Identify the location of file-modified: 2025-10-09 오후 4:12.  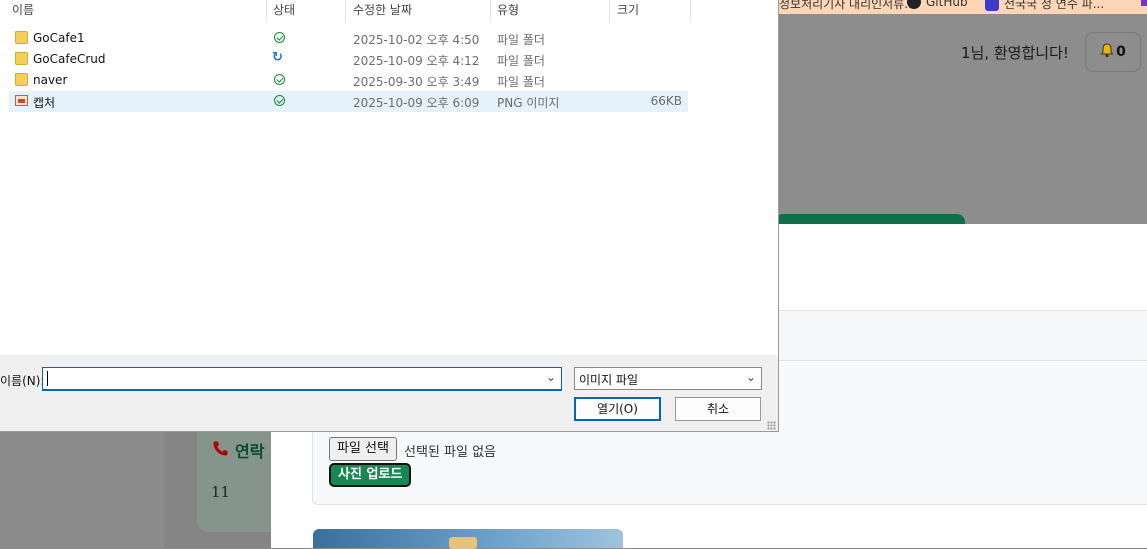
(416, 61).